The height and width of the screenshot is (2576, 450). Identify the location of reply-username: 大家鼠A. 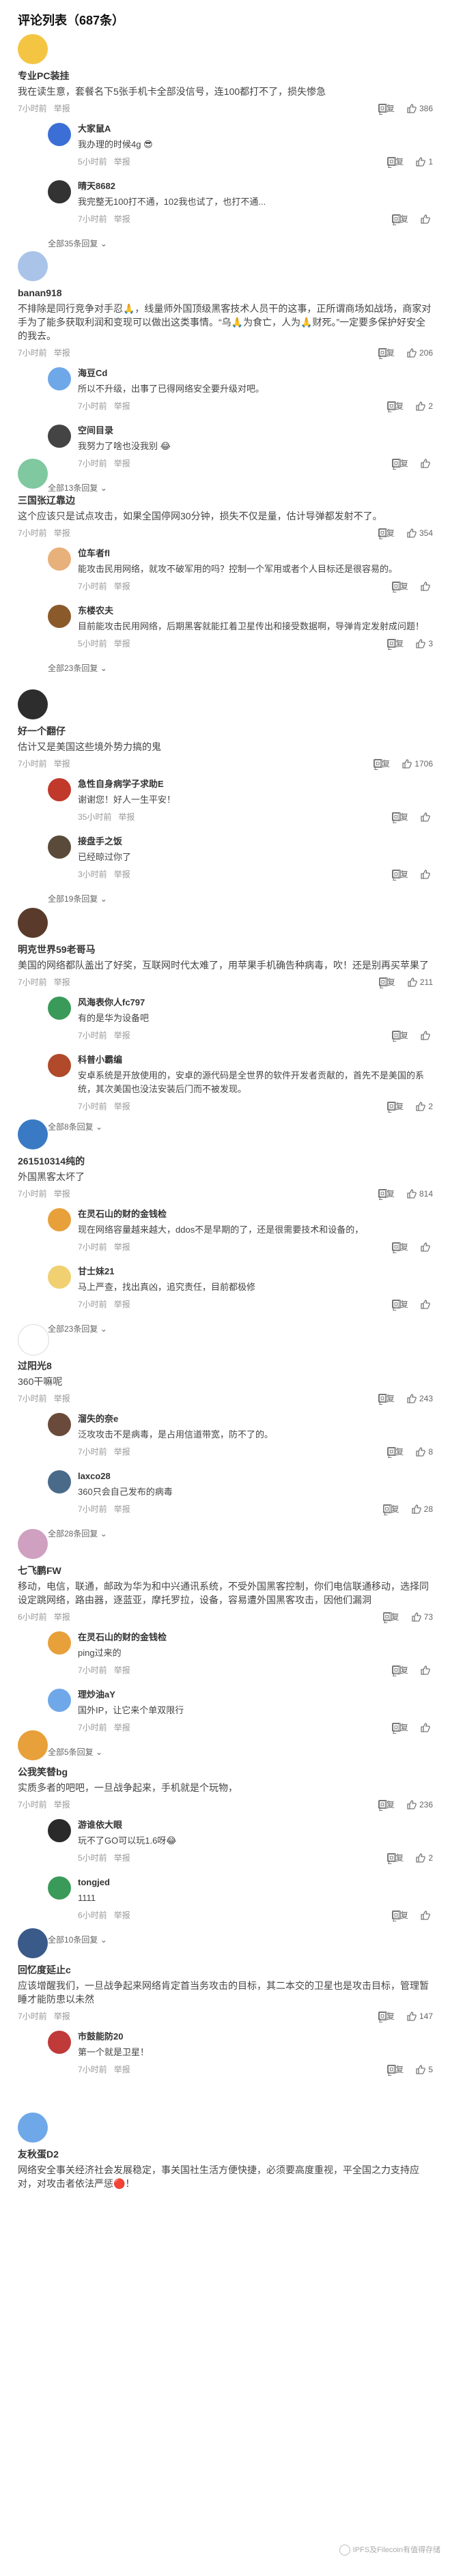
(255, 129).